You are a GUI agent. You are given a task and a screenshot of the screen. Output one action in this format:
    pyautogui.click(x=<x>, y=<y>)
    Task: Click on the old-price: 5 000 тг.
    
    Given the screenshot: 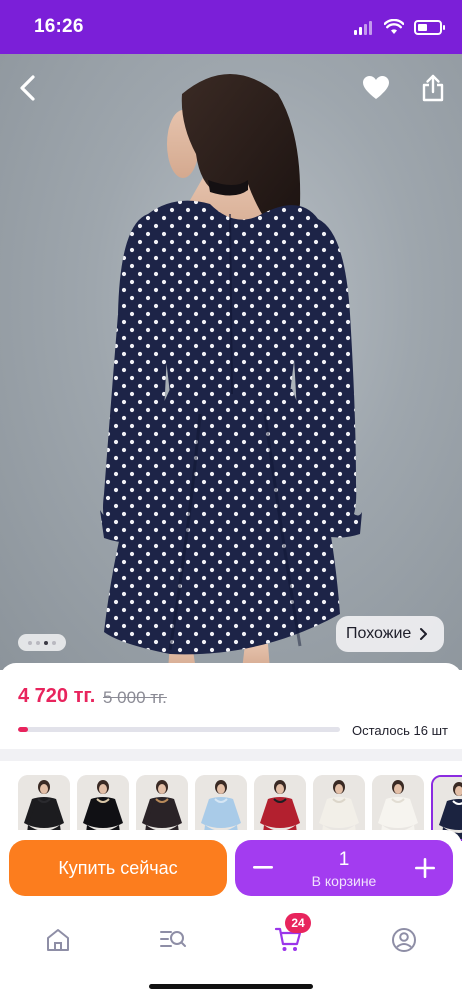 What is the action you would take?
    pyautogui.click(x=135, y=697)
    